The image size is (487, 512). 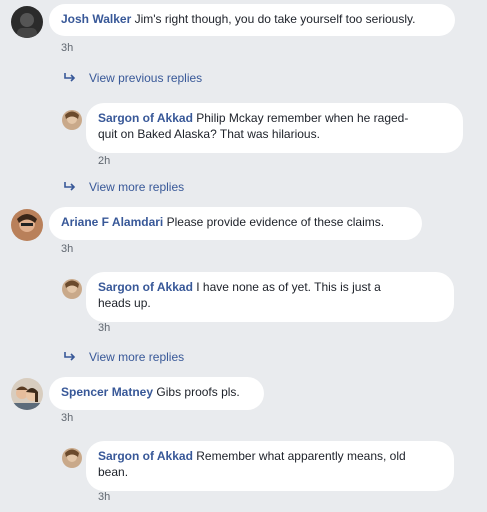 What do you see at coordinates (302, 118) in the screenshot?
I see `reply-text-line1: Philip Mckay remember when he raged-` at bounding box center [302, 118].